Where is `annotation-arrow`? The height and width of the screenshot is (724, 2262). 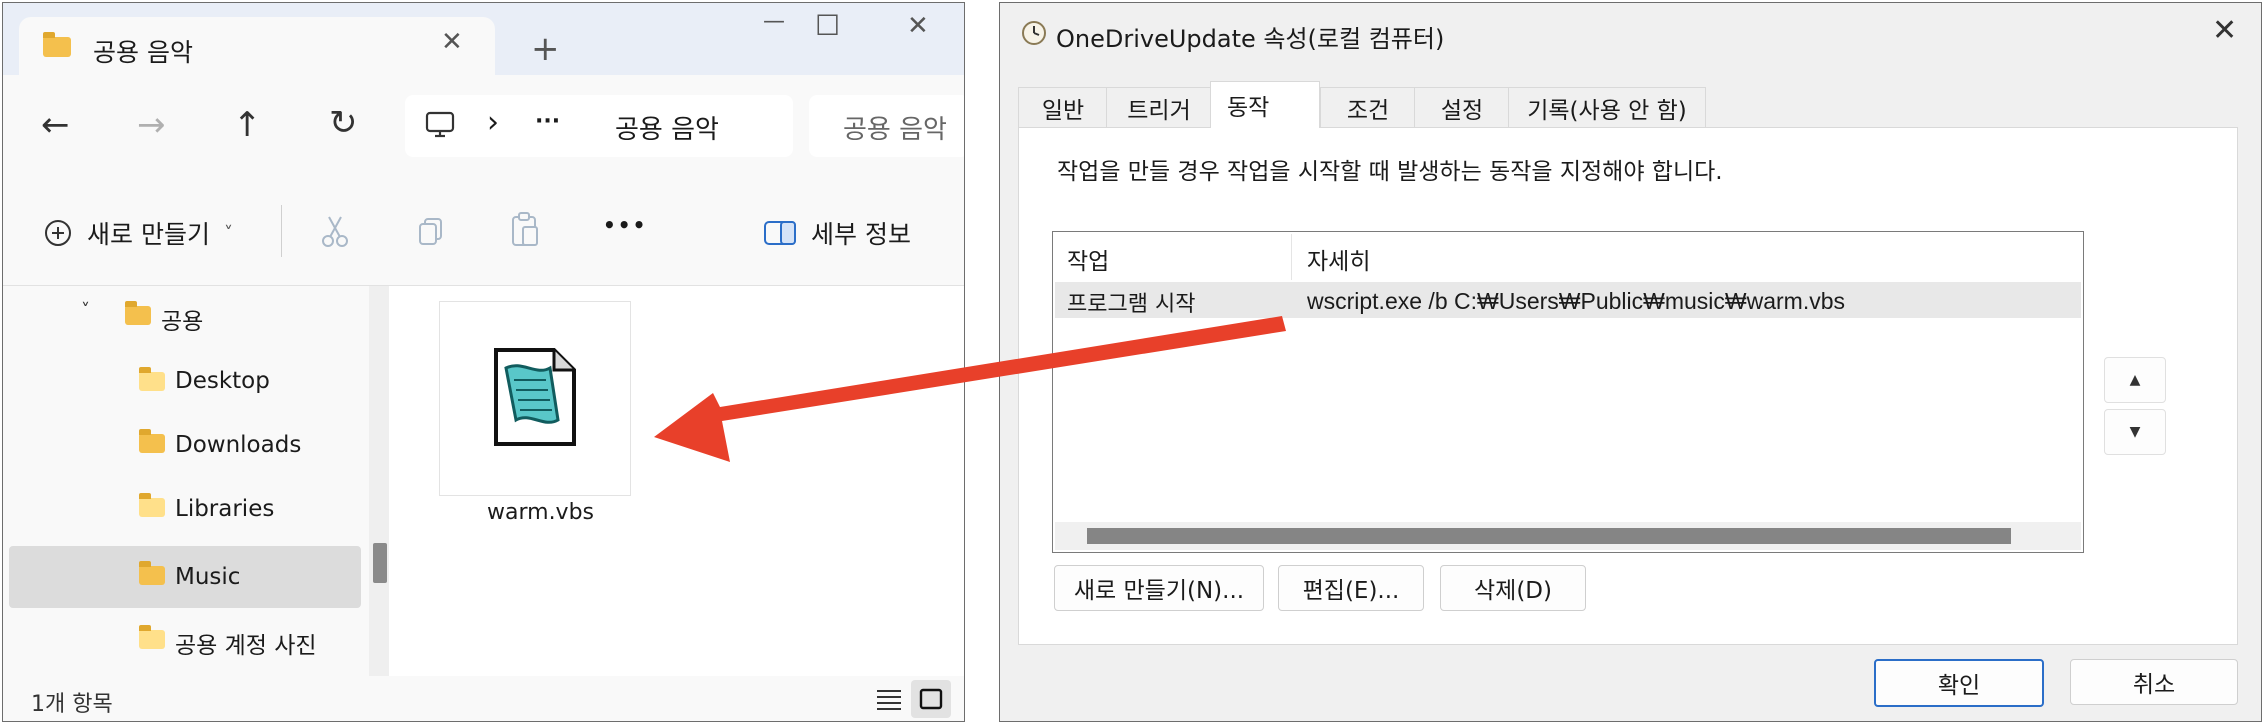 annotation-arrow is located at coordinates (970, 389).